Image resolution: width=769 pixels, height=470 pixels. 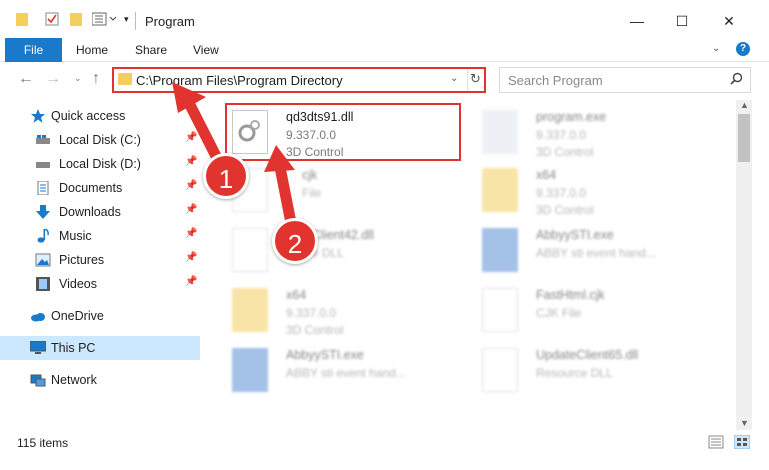 I want to click on sidebar-item-local-disk-d: Local Disk (D:) 📌, so click(x=100, y=164).